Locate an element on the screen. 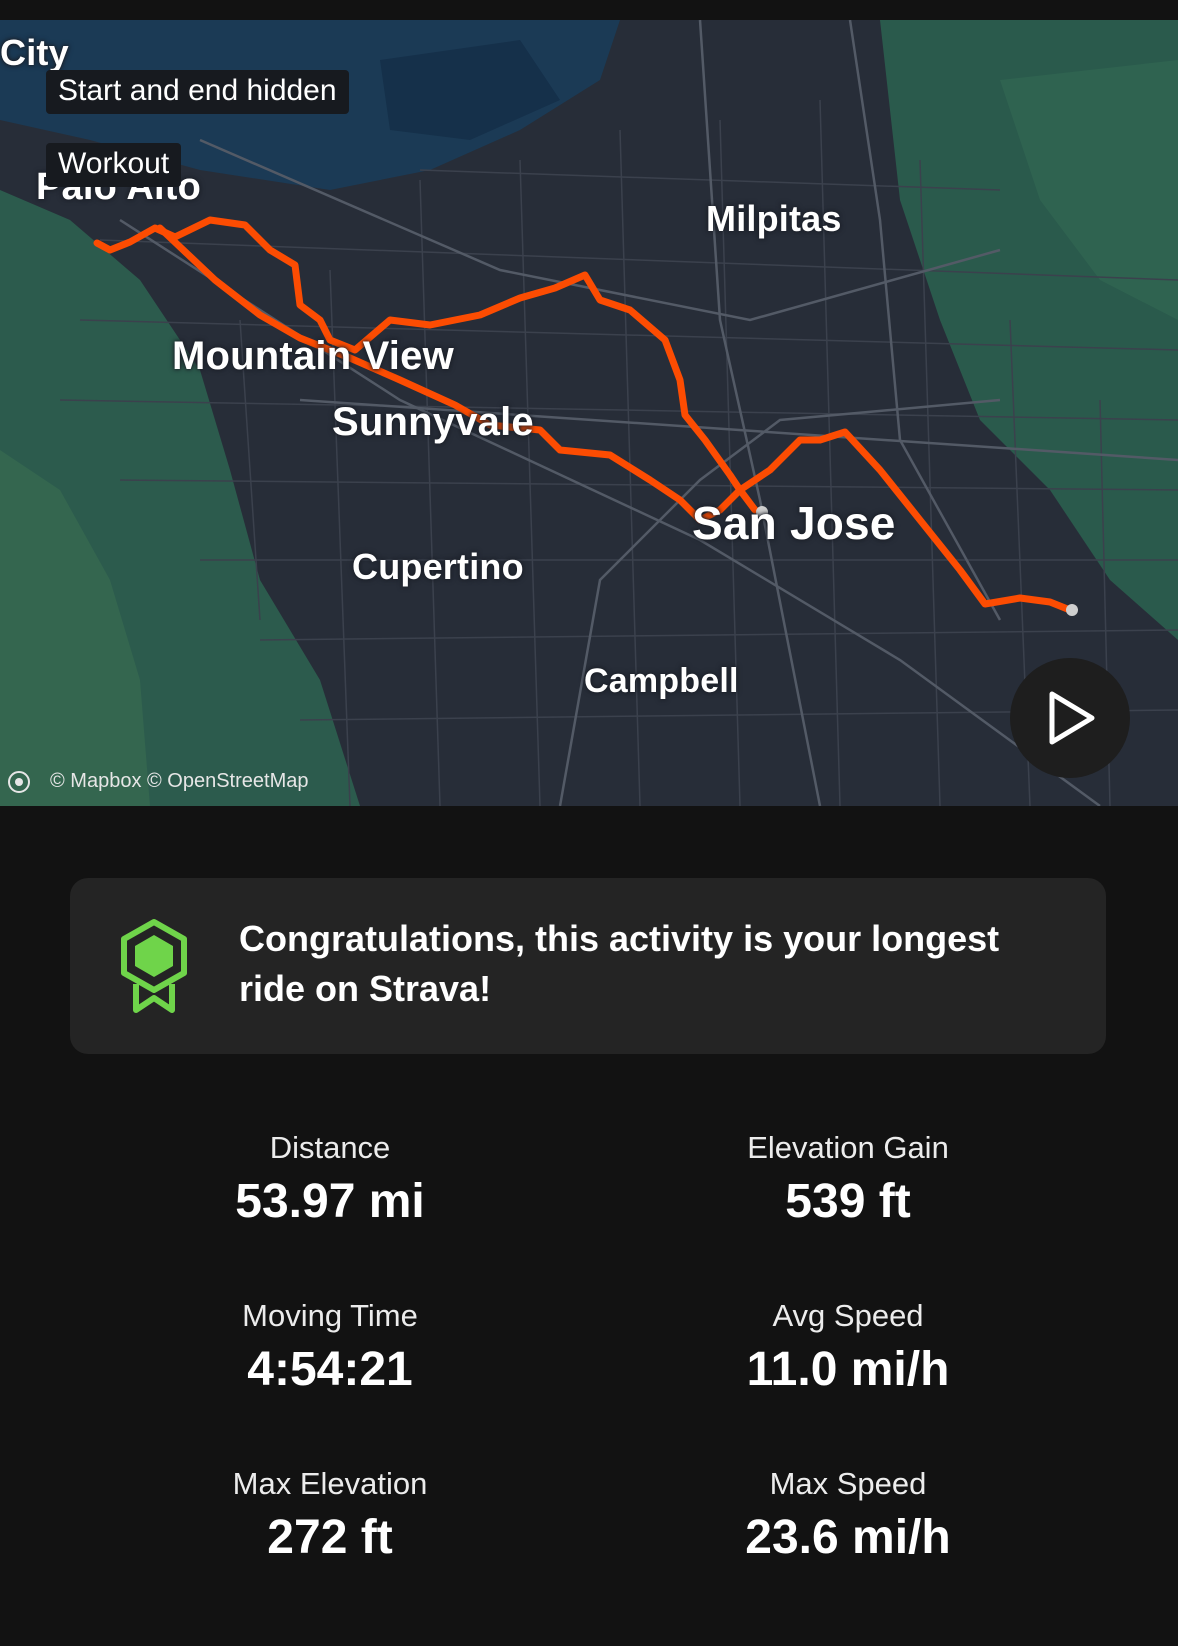  map-attribution: © Mapbox © OpenStreetMap is located at coordinates (158, 781).